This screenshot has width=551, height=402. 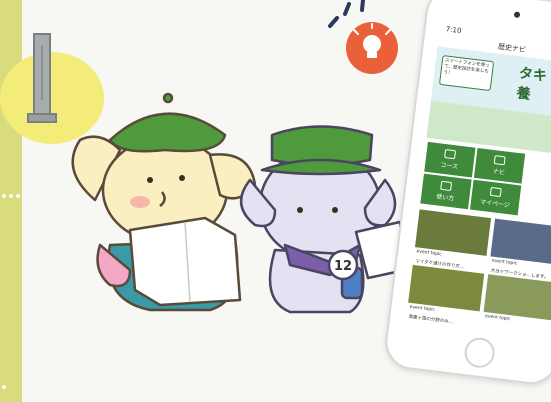 I want to click on front-camera-icon, so click(x=517, y=15).